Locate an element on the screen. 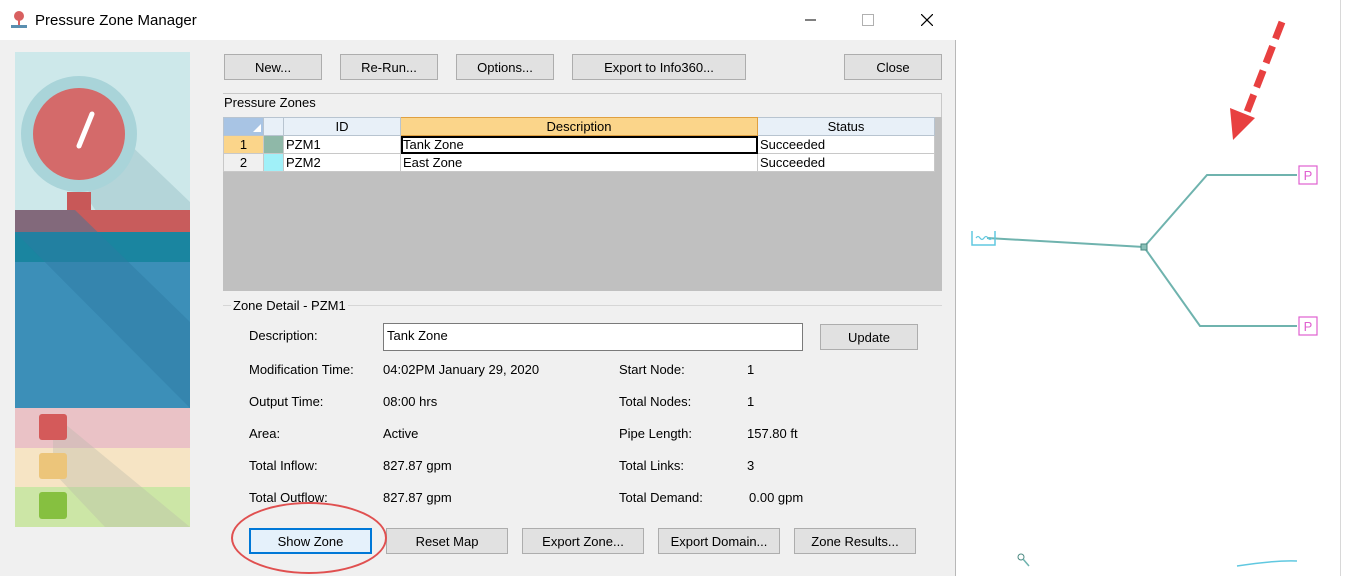 This screenshot has width=1352, height=579. pressure-gauge-illustration is located at coordinates (102, 289).